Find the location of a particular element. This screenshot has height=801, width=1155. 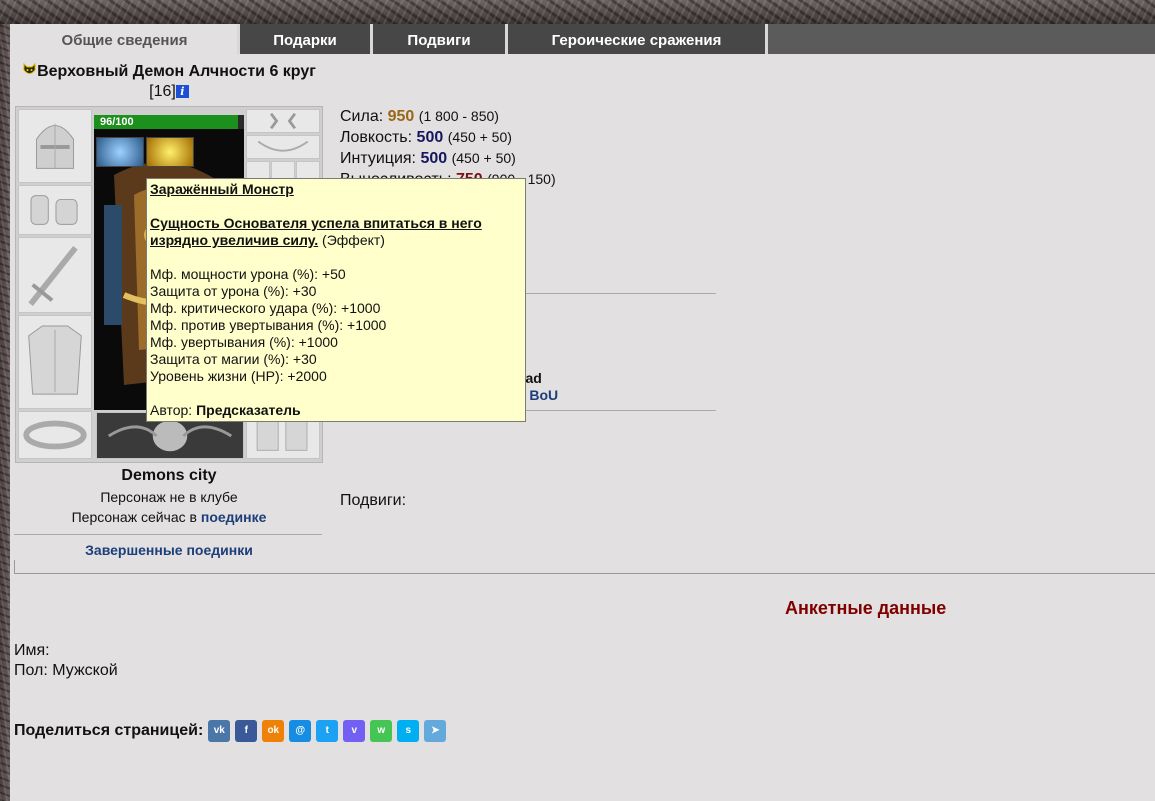

stat-agility: Ловкость: 500 (450 + 50) is located at coordinates (426, 137).